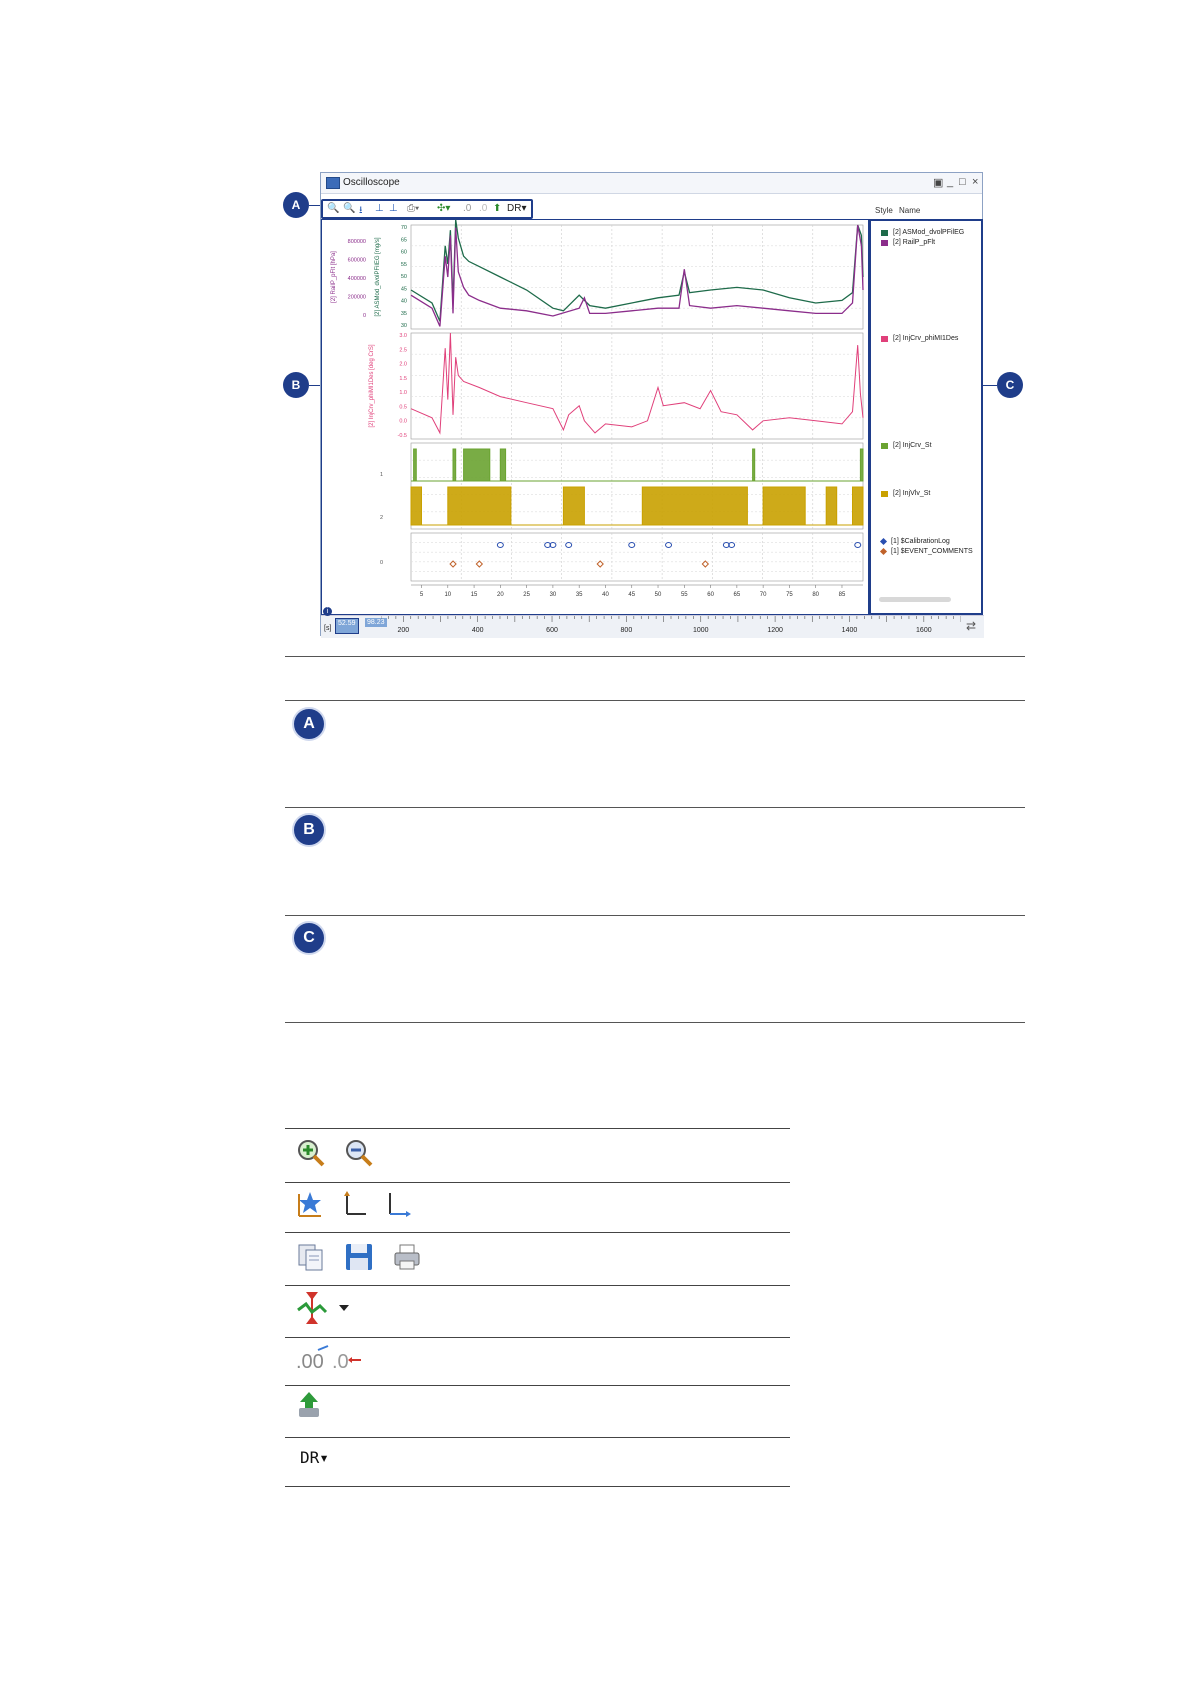 Image resolution: width=1191 pixels, height=1684 pixels. I want to click on timeline-tick-label: 200, so click(403, 630).